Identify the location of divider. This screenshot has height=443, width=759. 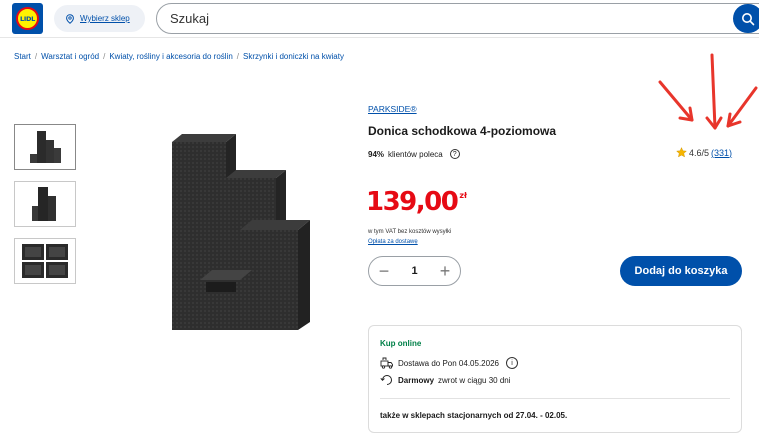
(555, 398).